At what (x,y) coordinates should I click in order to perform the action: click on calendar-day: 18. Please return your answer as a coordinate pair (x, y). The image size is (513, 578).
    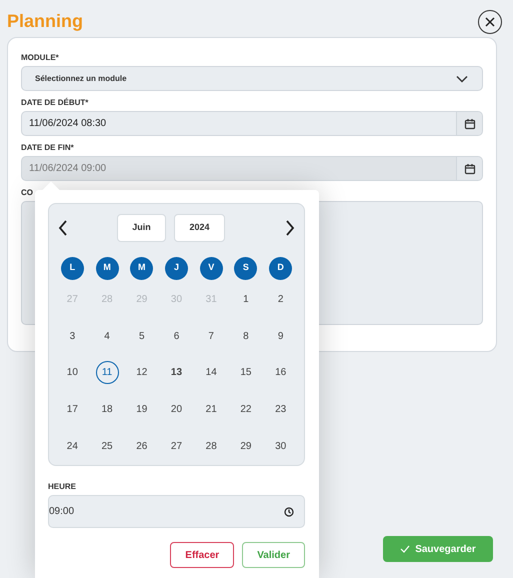
    Looking at the image, I should click on (107, 409).